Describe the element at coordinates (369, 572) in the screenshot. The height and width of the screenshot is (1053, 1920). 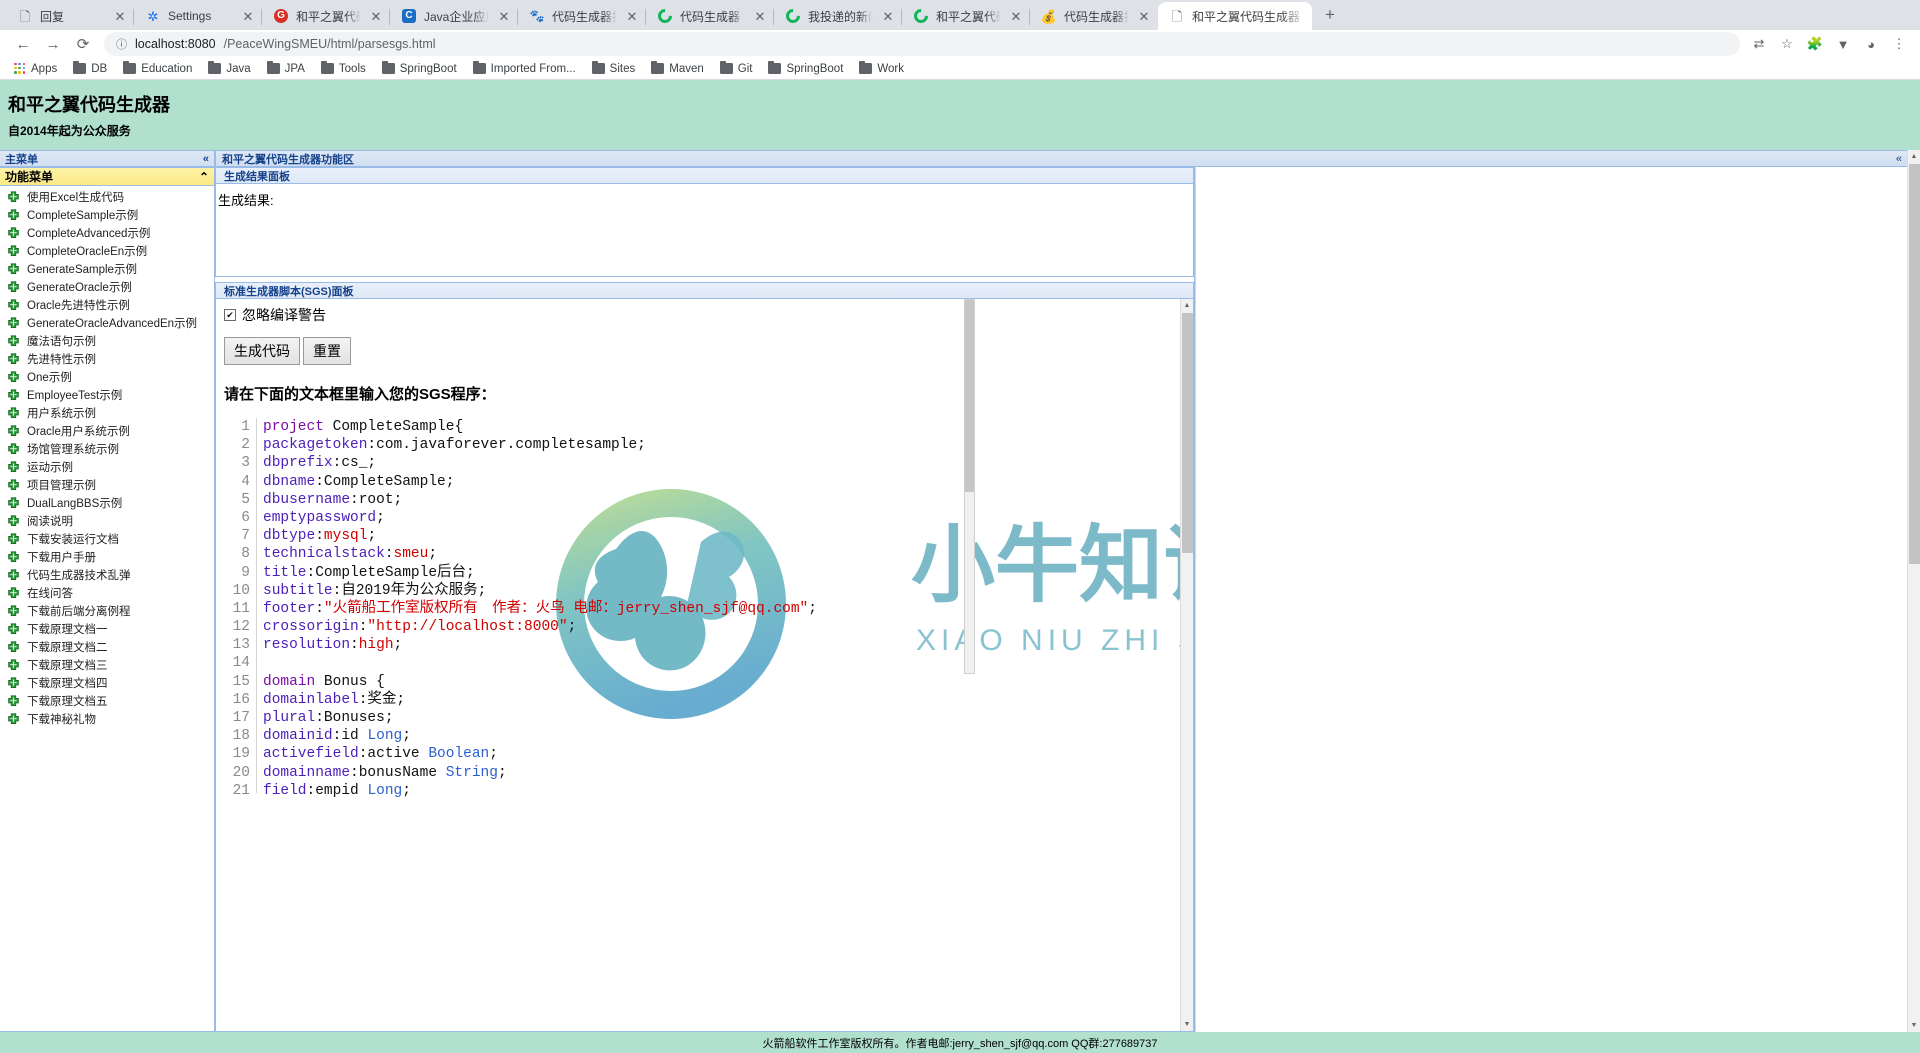
I see `code-line: title:CompleteSample后台;` at that location.